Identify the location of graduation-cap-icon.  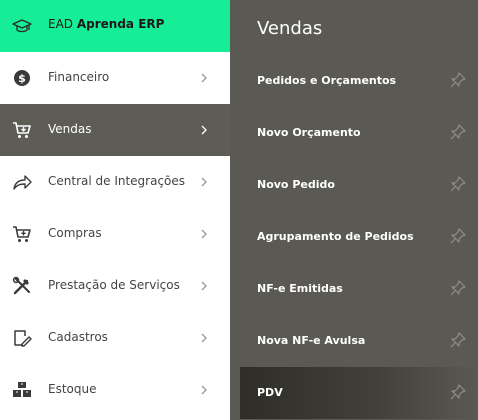
(22, 26).